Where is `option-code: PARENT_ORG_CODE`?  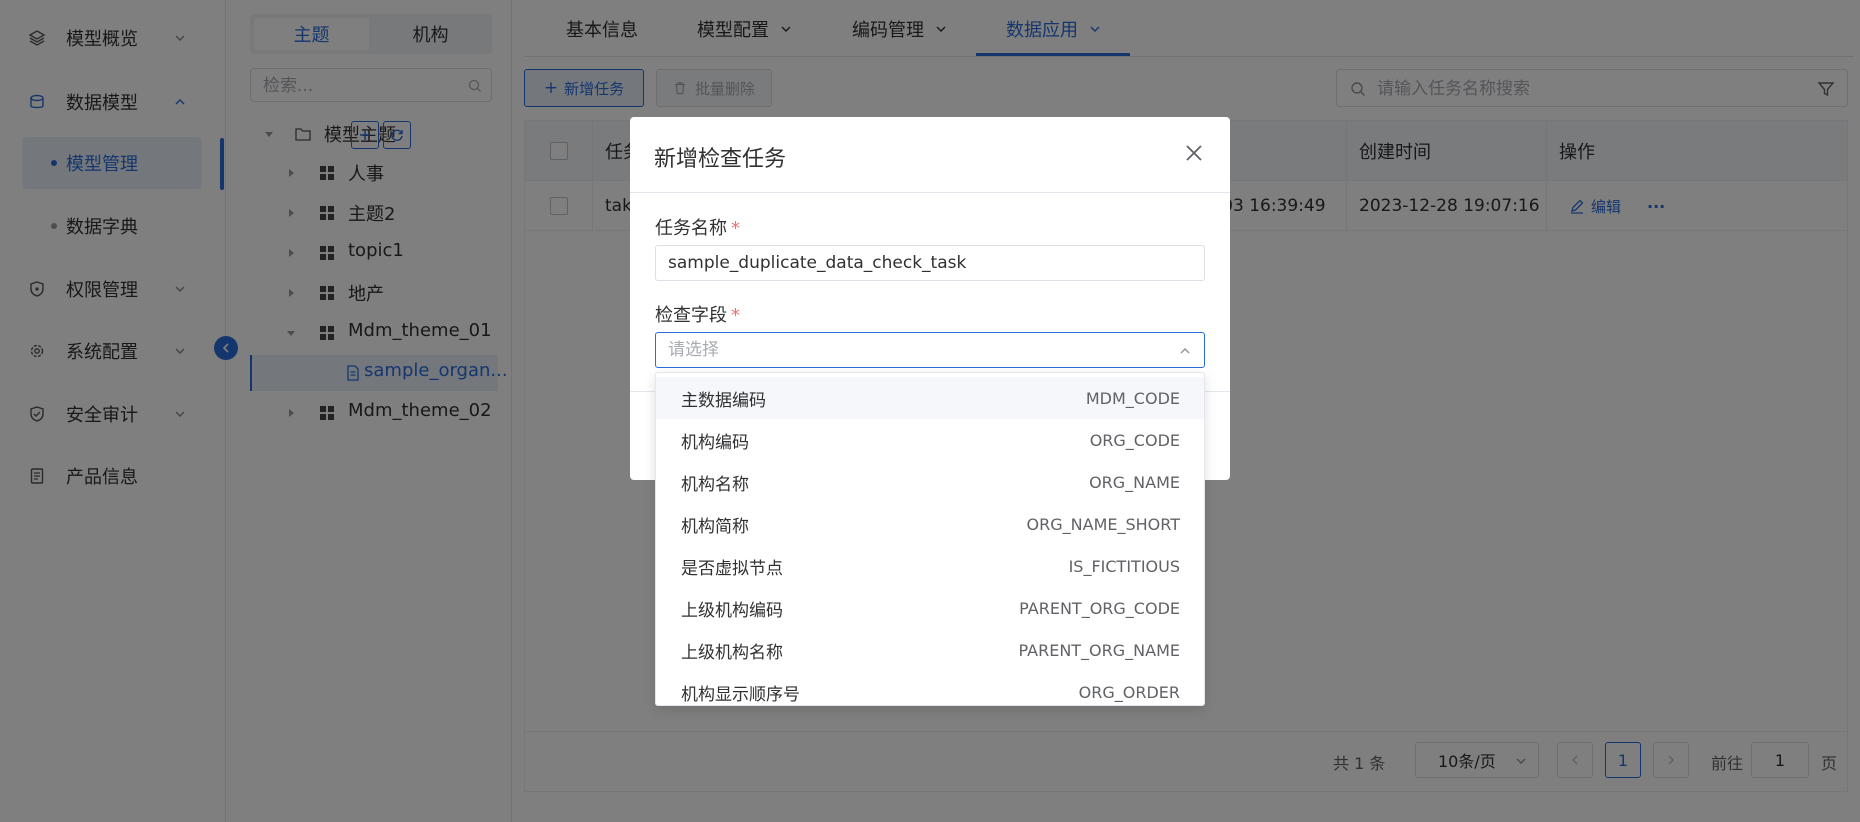
option-code: PARENT_ORG_CODE is located at coordinates (1099, 608).